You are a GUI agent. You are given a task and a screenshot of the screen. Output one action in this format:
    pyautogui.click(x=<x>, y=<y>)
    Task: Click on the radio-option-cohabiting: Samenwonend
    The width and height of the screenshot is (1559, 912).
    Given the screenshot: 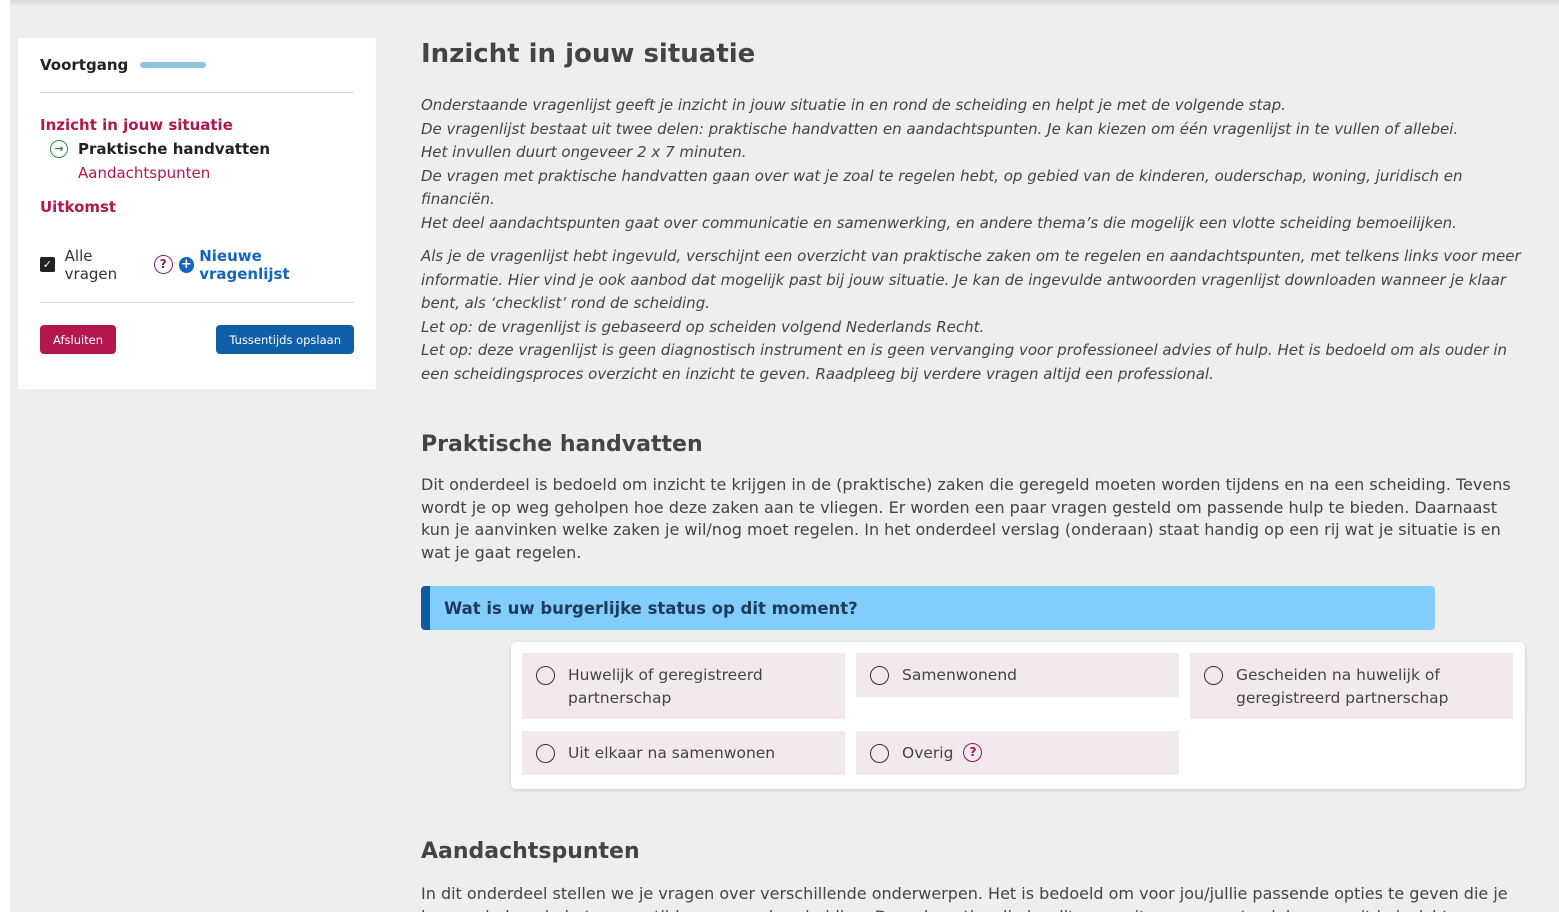 What is the action you would take?
    pyautogui.click(x=1017, y=675)
    